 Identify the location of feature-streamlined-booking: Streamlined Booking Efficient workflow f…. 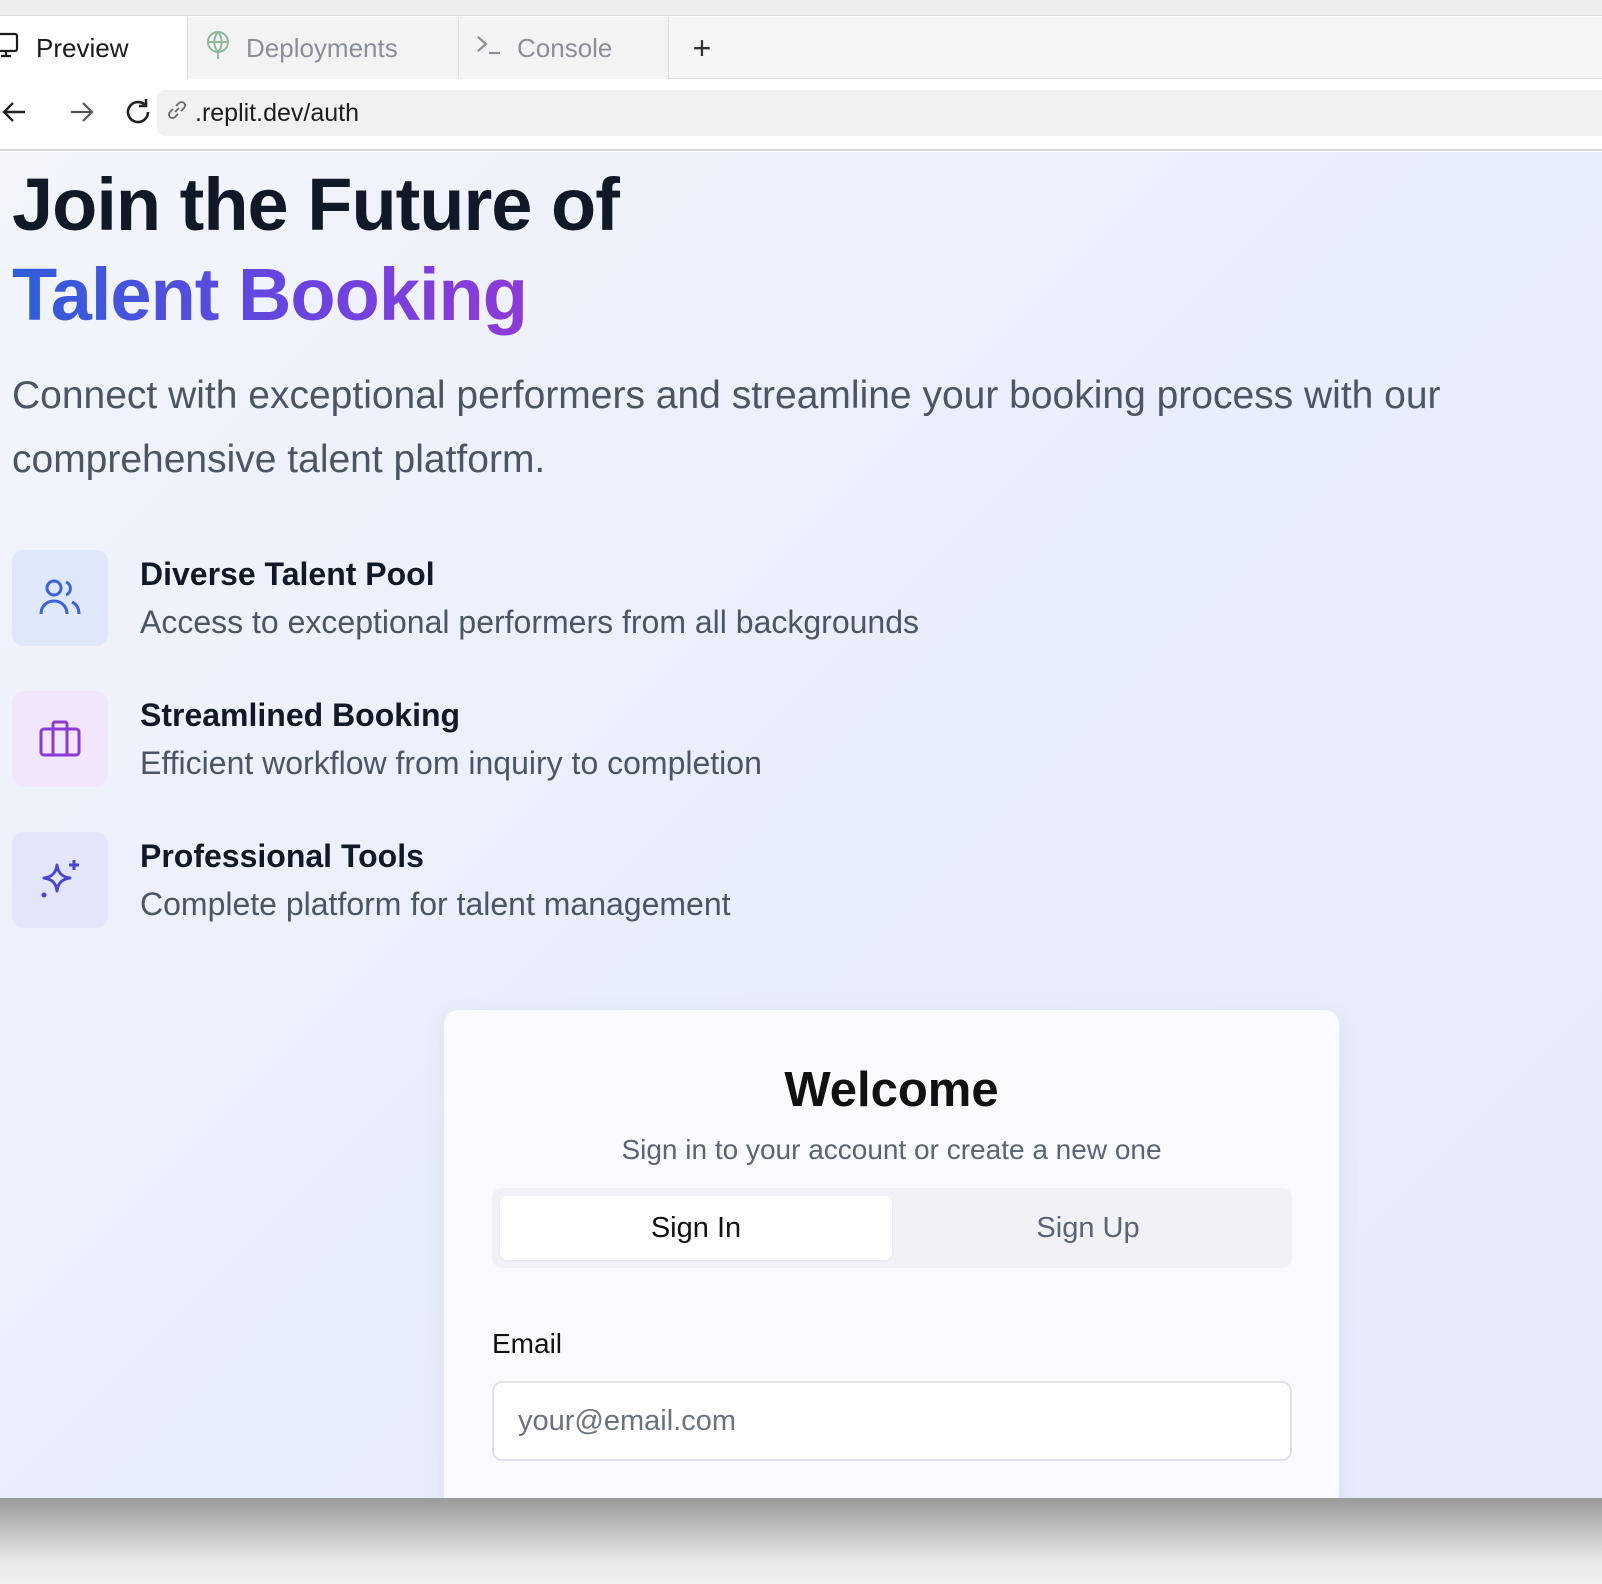
(512, 739).